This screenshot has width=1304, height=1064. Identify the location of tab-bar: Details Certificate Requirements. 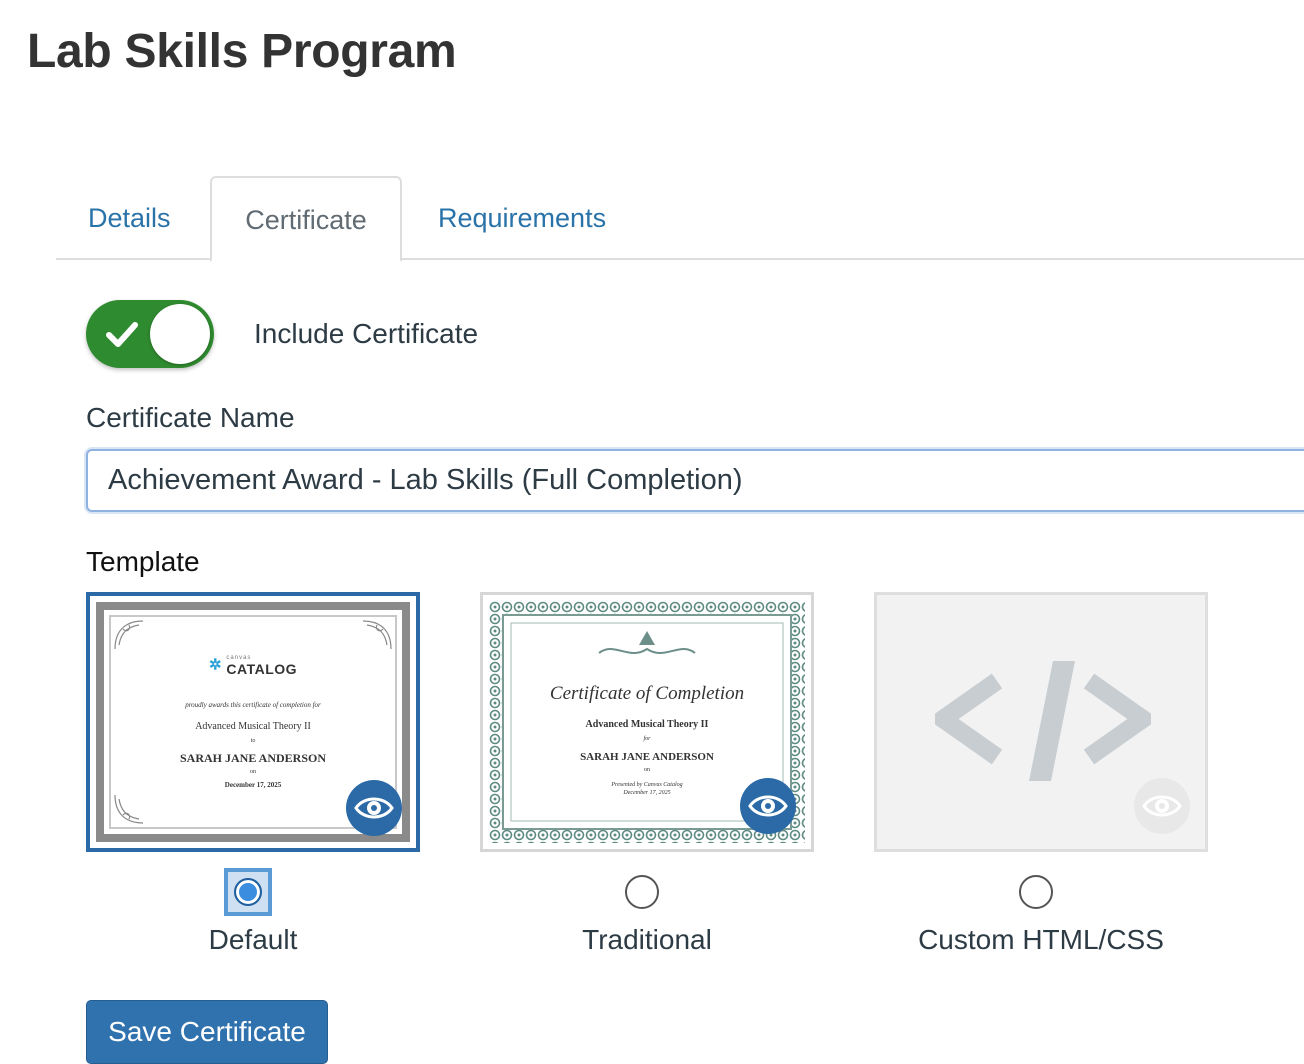
(680, 219).